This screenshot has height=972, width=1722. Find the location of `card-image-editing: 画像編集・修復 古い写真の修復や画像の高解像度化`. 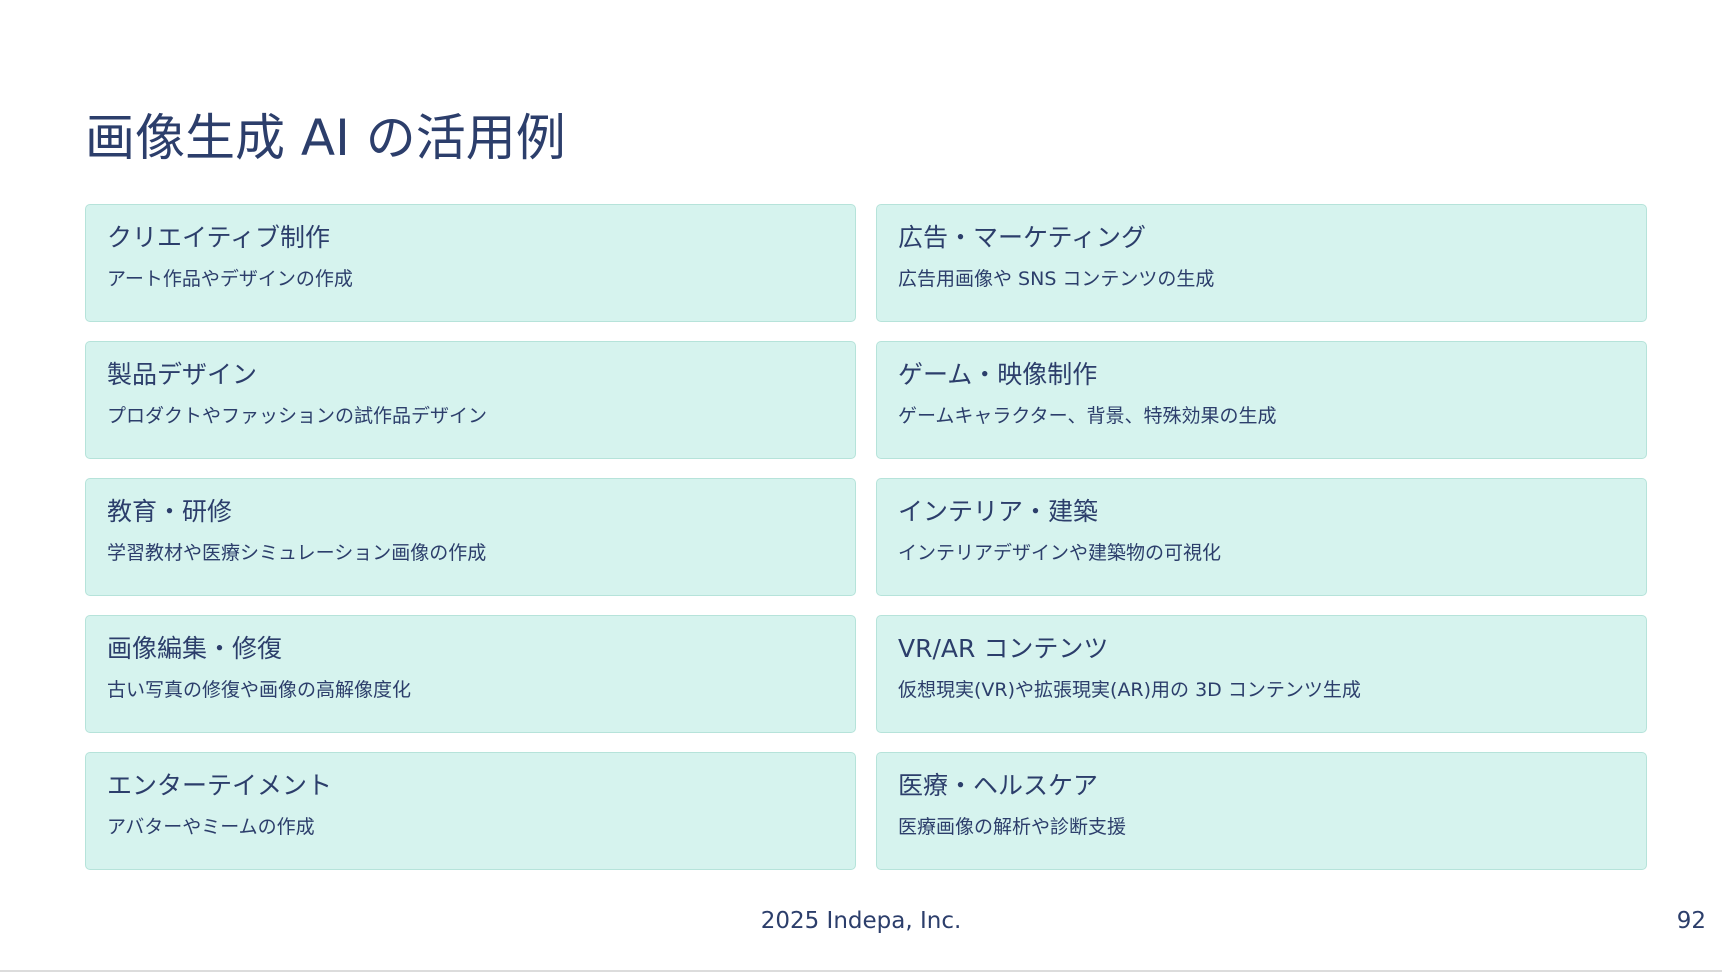

card-image-editing: 画像編集・修復 古い写真の修復や画像の高解像度化 is located at coordinates (470, 674).